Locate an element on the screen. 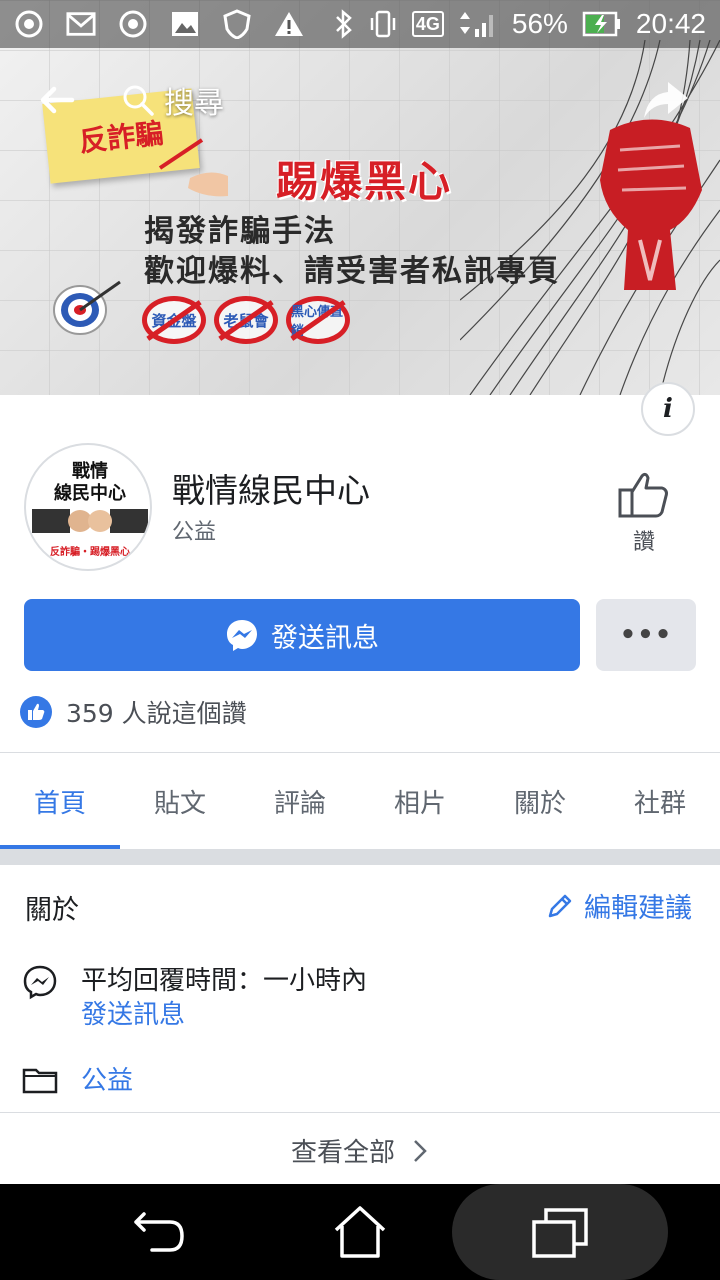 The height and width of the screenshot is (1280, 720). see-all-button: 查看全部 is located at coordinates (360, 1150).